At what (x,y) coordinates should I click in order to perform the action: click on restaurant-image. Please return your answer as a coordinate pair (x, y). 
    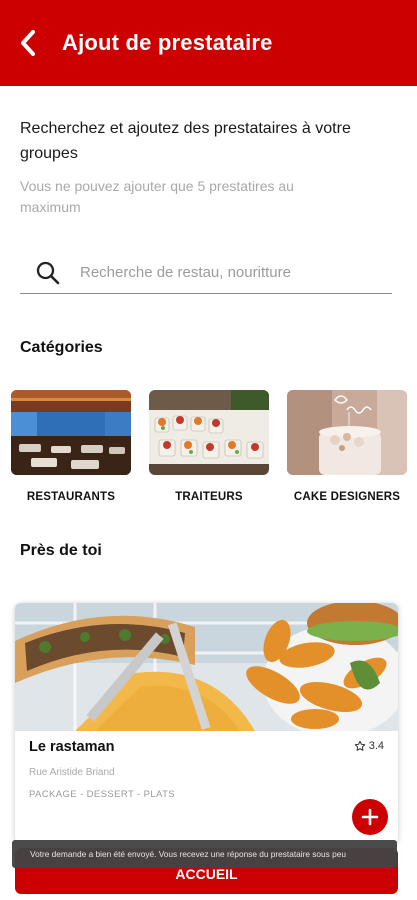
    Looking at the image, I should click on (71, 432).